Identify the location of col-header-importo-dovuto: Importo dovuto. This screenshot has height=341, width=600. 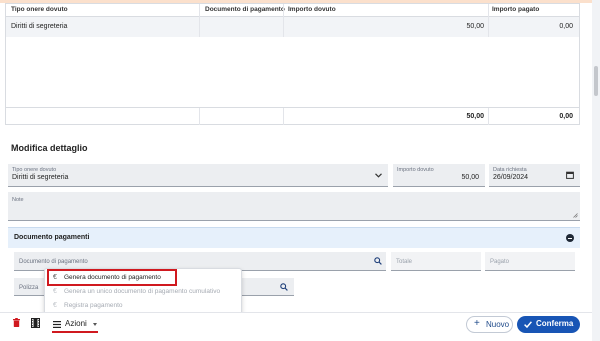
(312, 9).